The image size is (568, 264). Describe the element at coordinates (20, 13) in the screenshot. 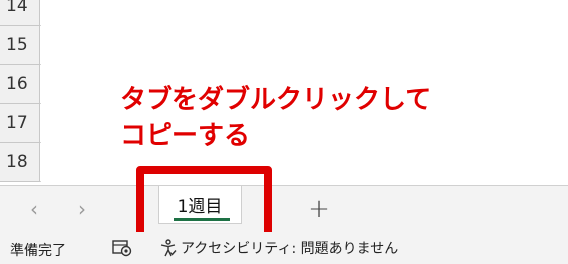

I see `row-header: 14` at that location.